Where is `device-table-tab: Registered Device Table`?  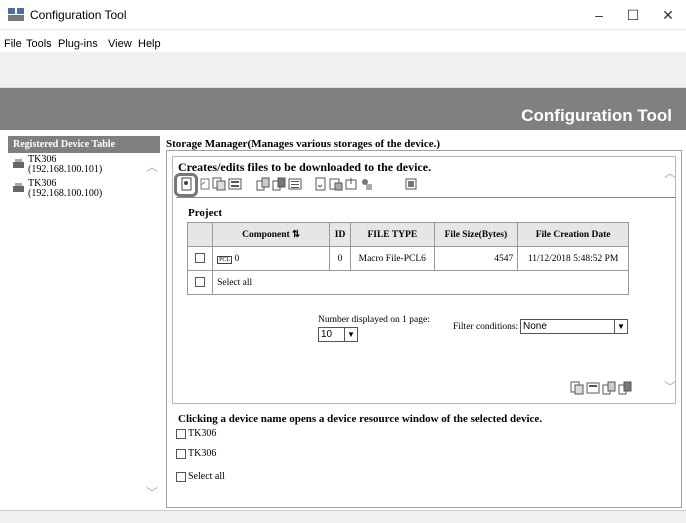 device-table-tab: Registered Device Table is located at coordinates (84, 144).